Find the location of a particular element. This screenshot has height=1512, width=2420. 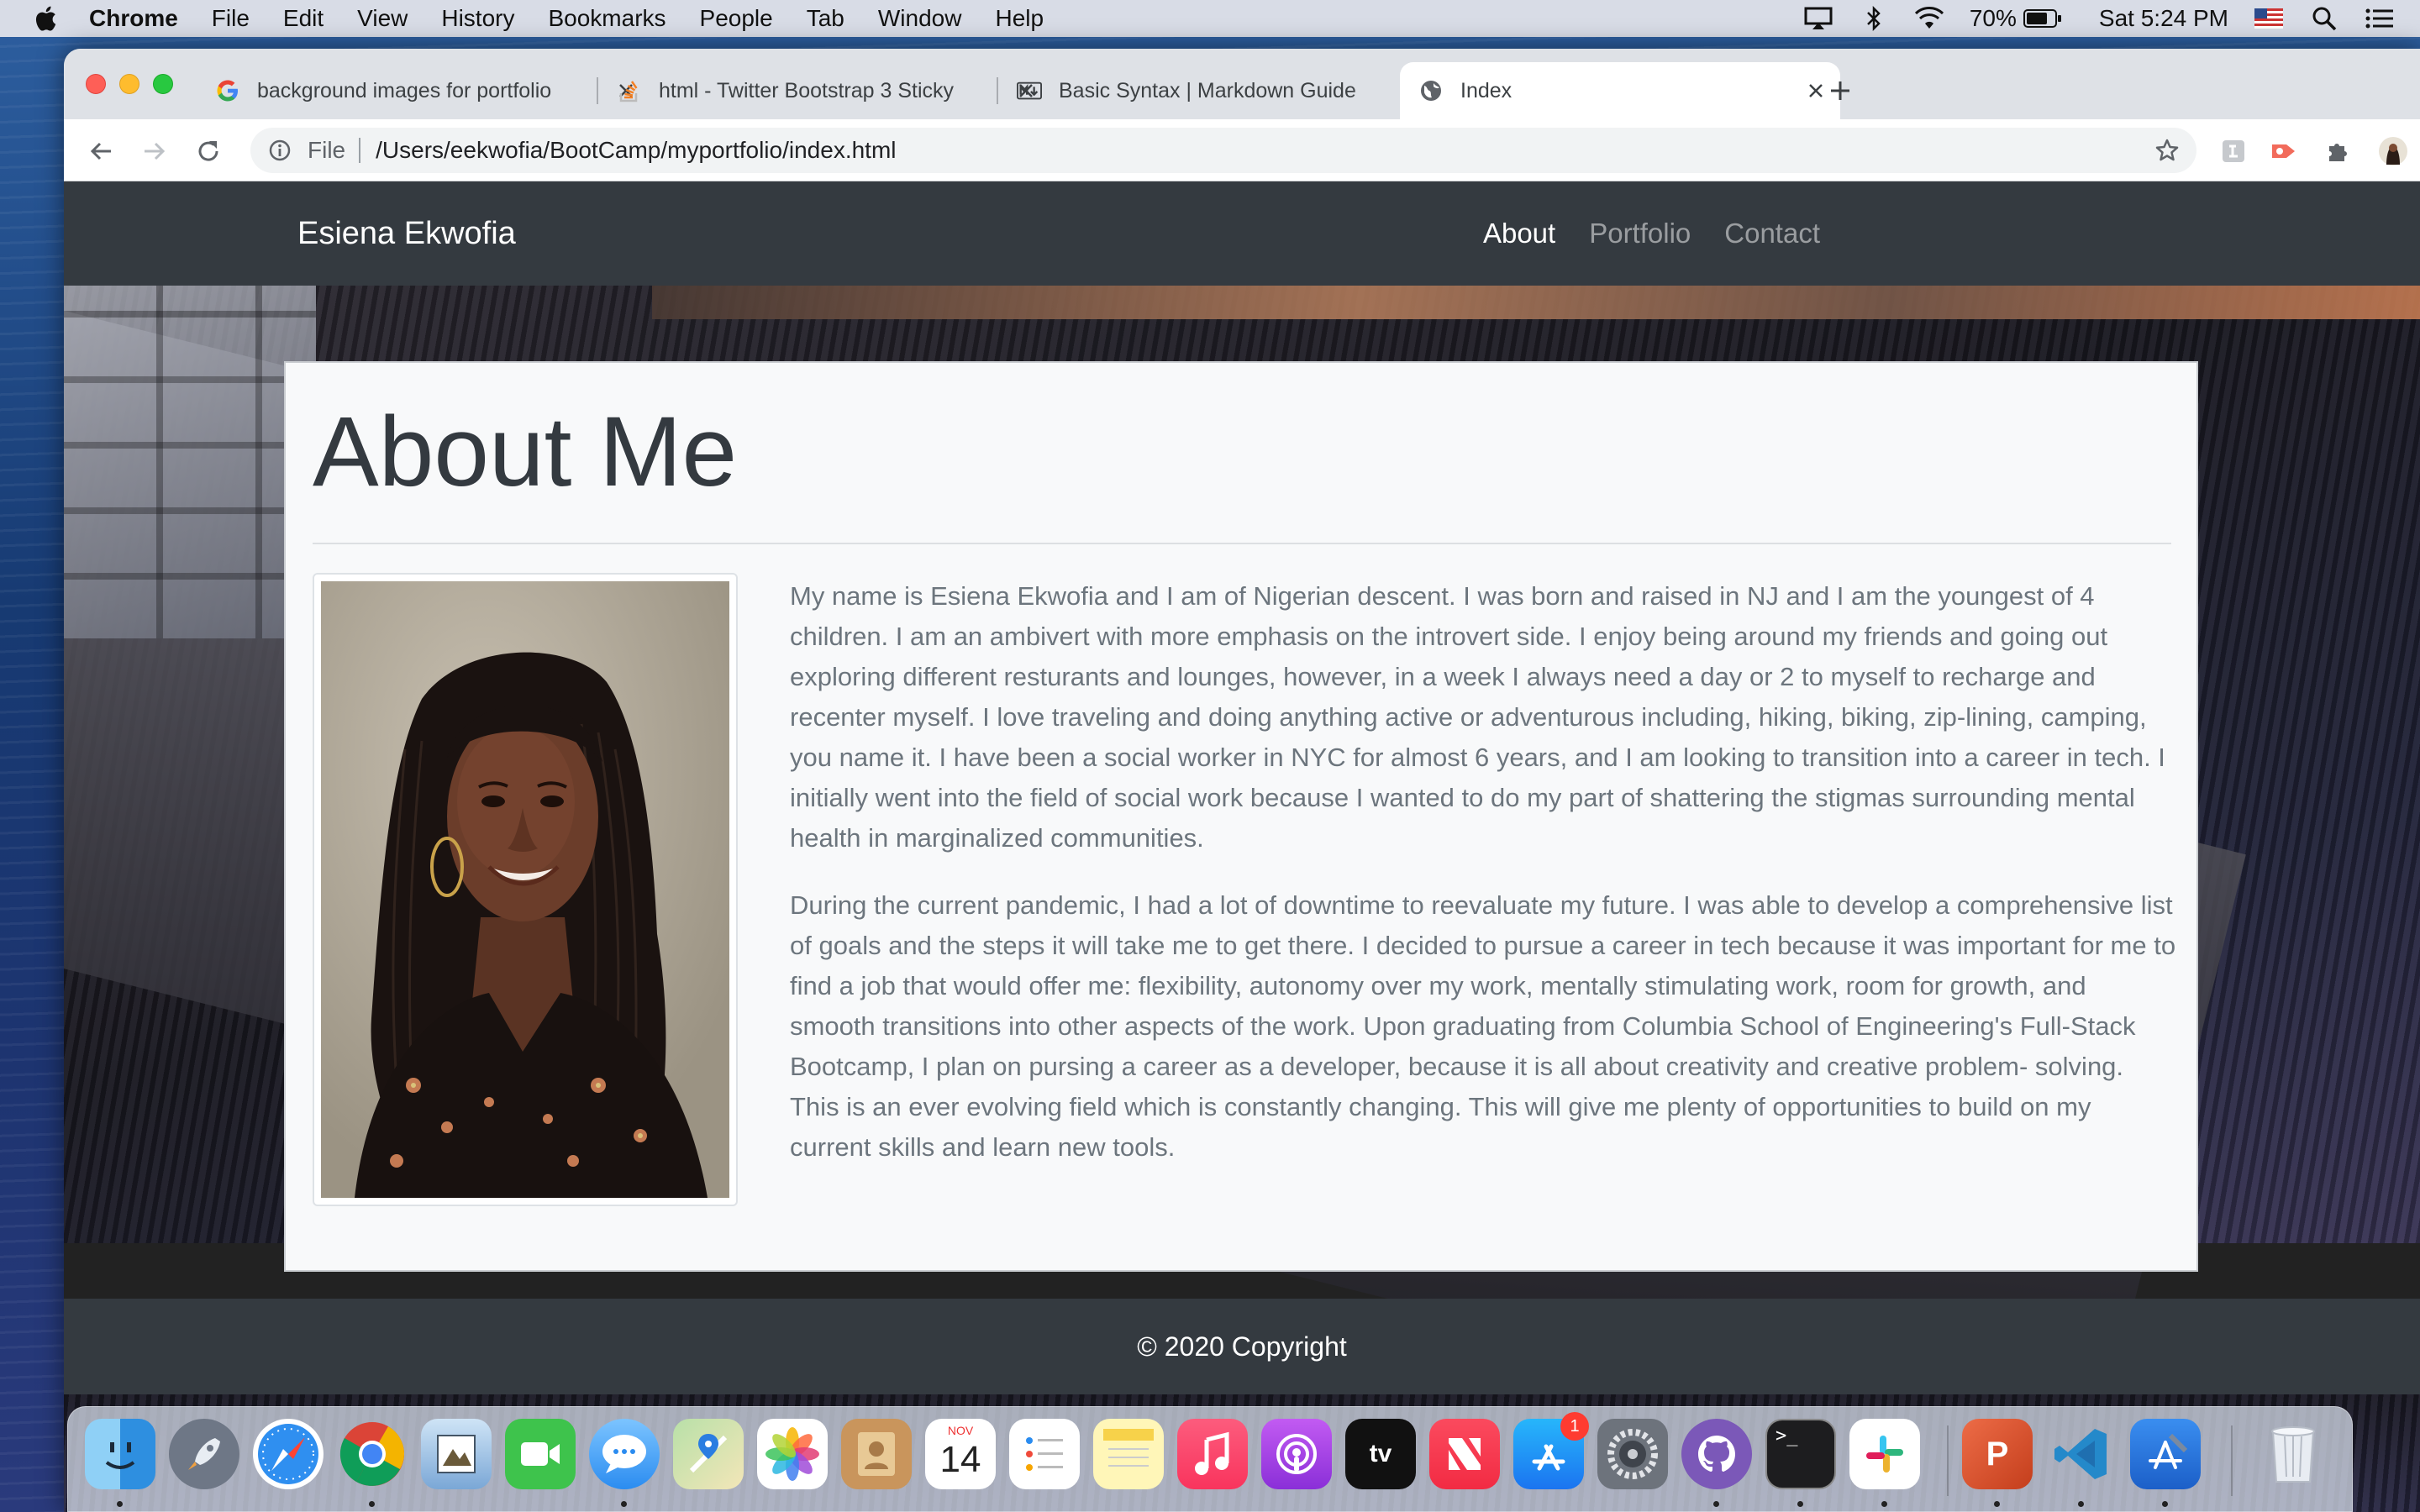

google-icon is located at coordinates (227, 90).